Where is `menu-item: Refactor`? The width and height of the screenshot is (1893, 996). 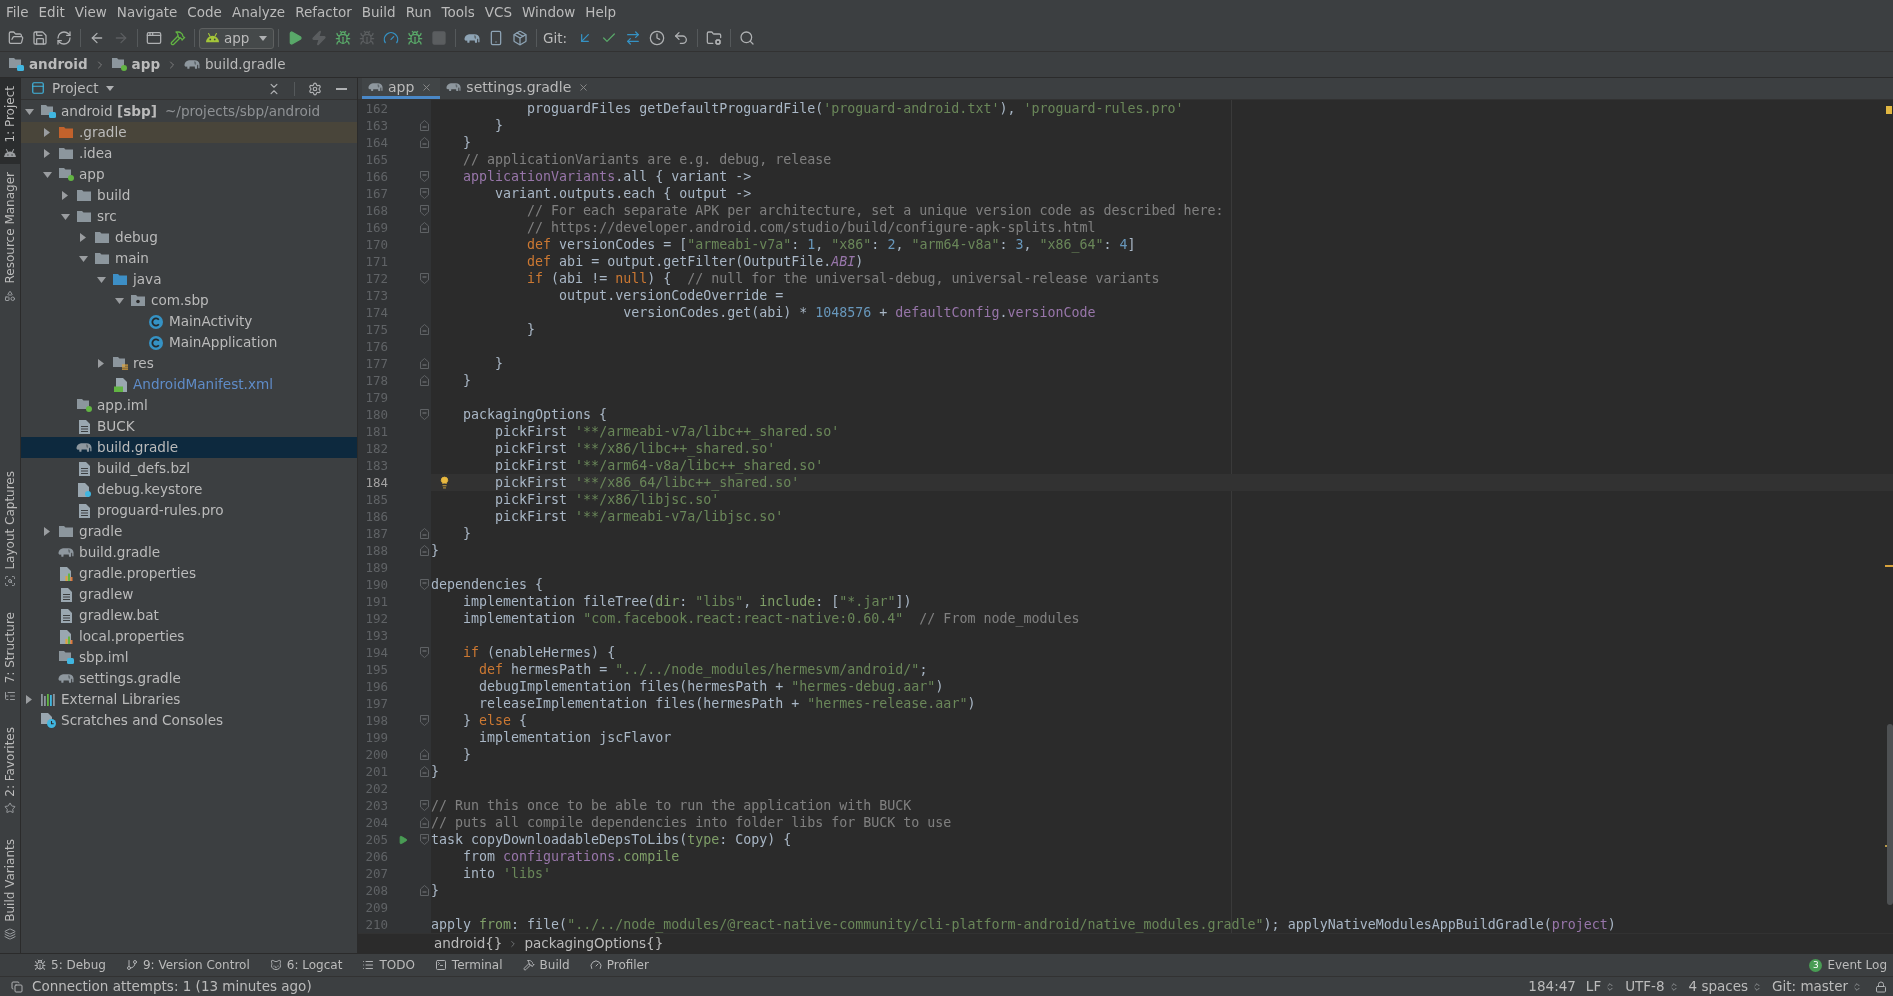 menu-item: Refactor is located at coordinates (323, 12).